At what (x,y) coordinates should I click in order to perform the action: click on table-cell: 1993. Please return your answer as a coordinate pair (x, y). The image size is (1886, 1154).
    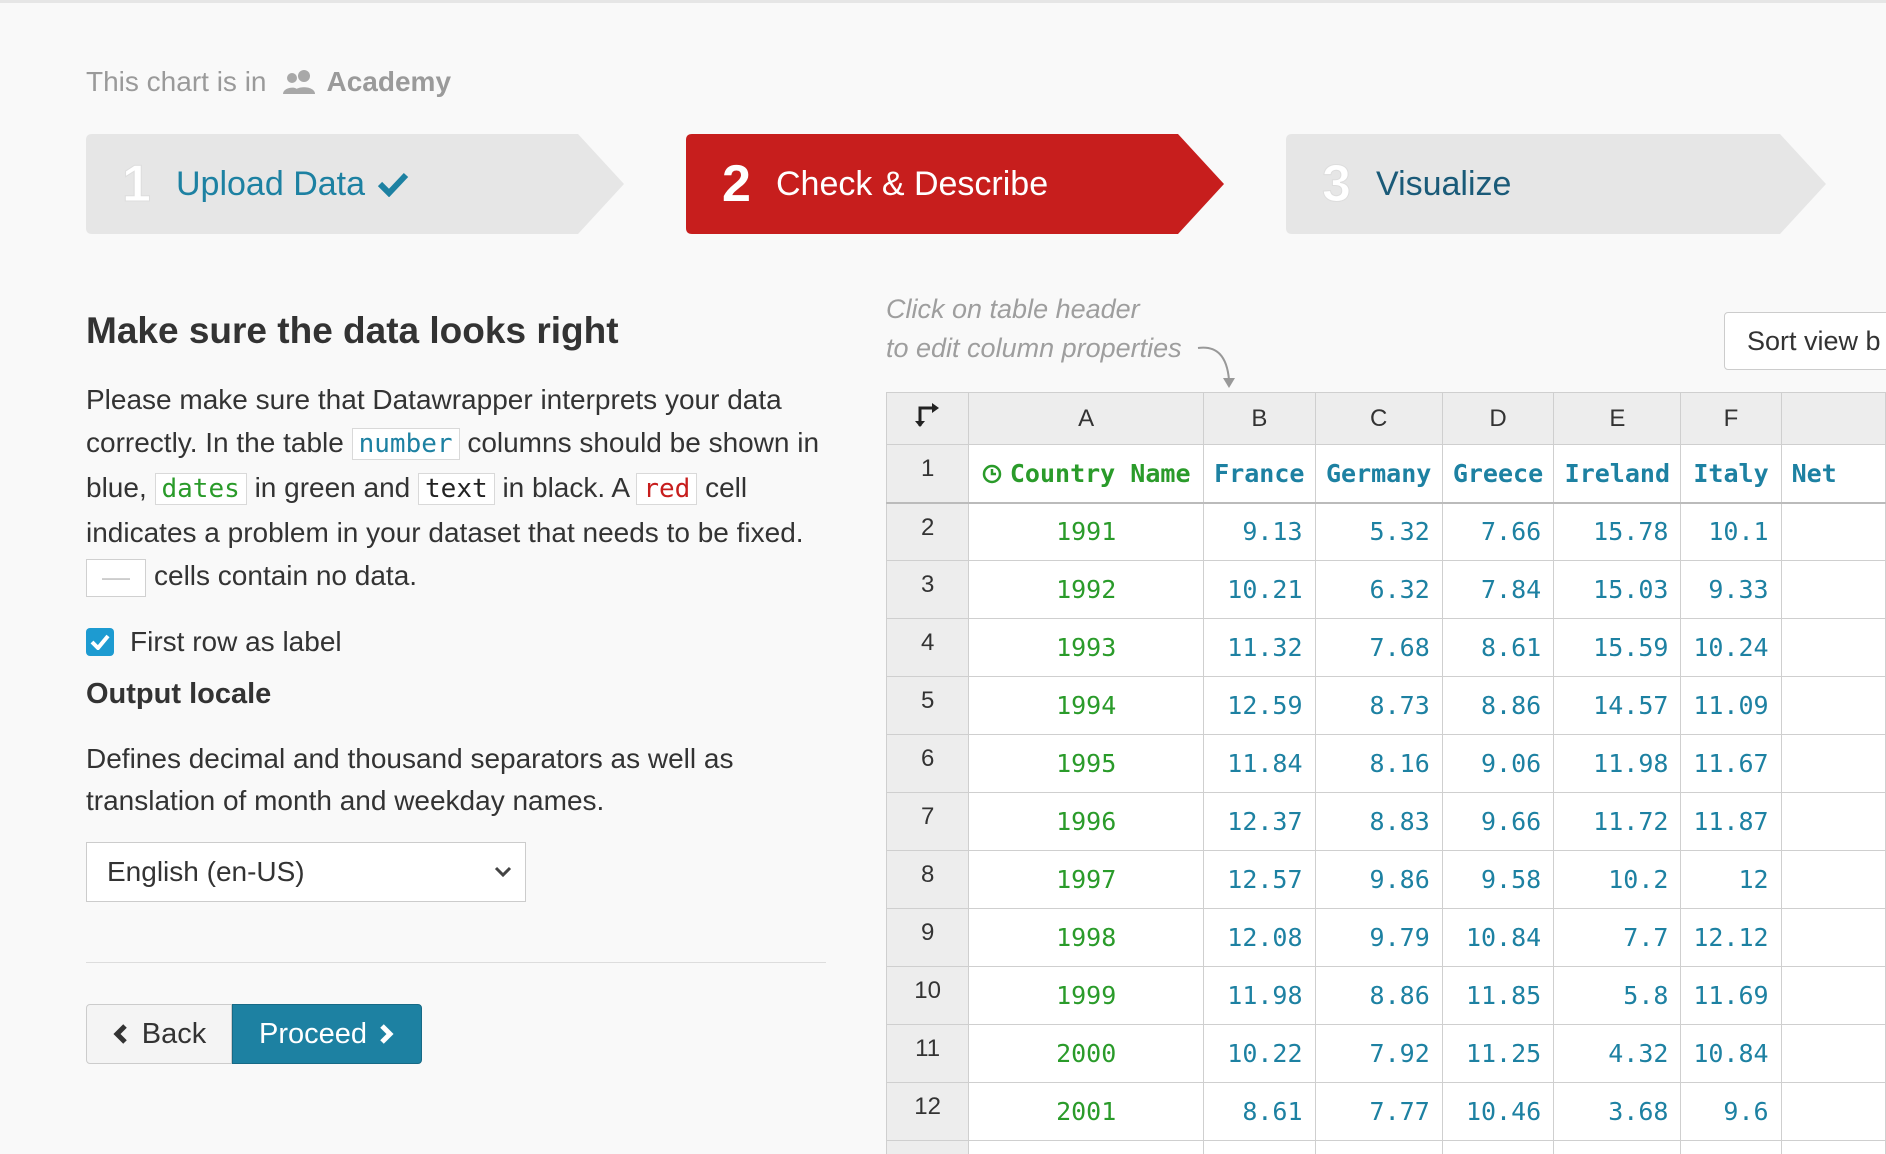
    Looking at the image, I should click on (1086, 647).